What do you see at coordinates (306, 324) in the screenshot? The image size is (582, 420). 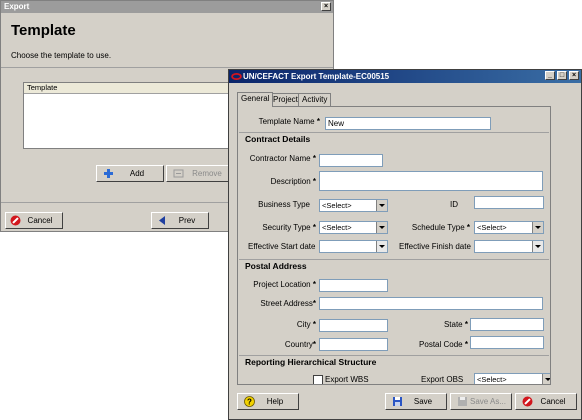 I see `city-label: City *` at bounding box center [306, 324].